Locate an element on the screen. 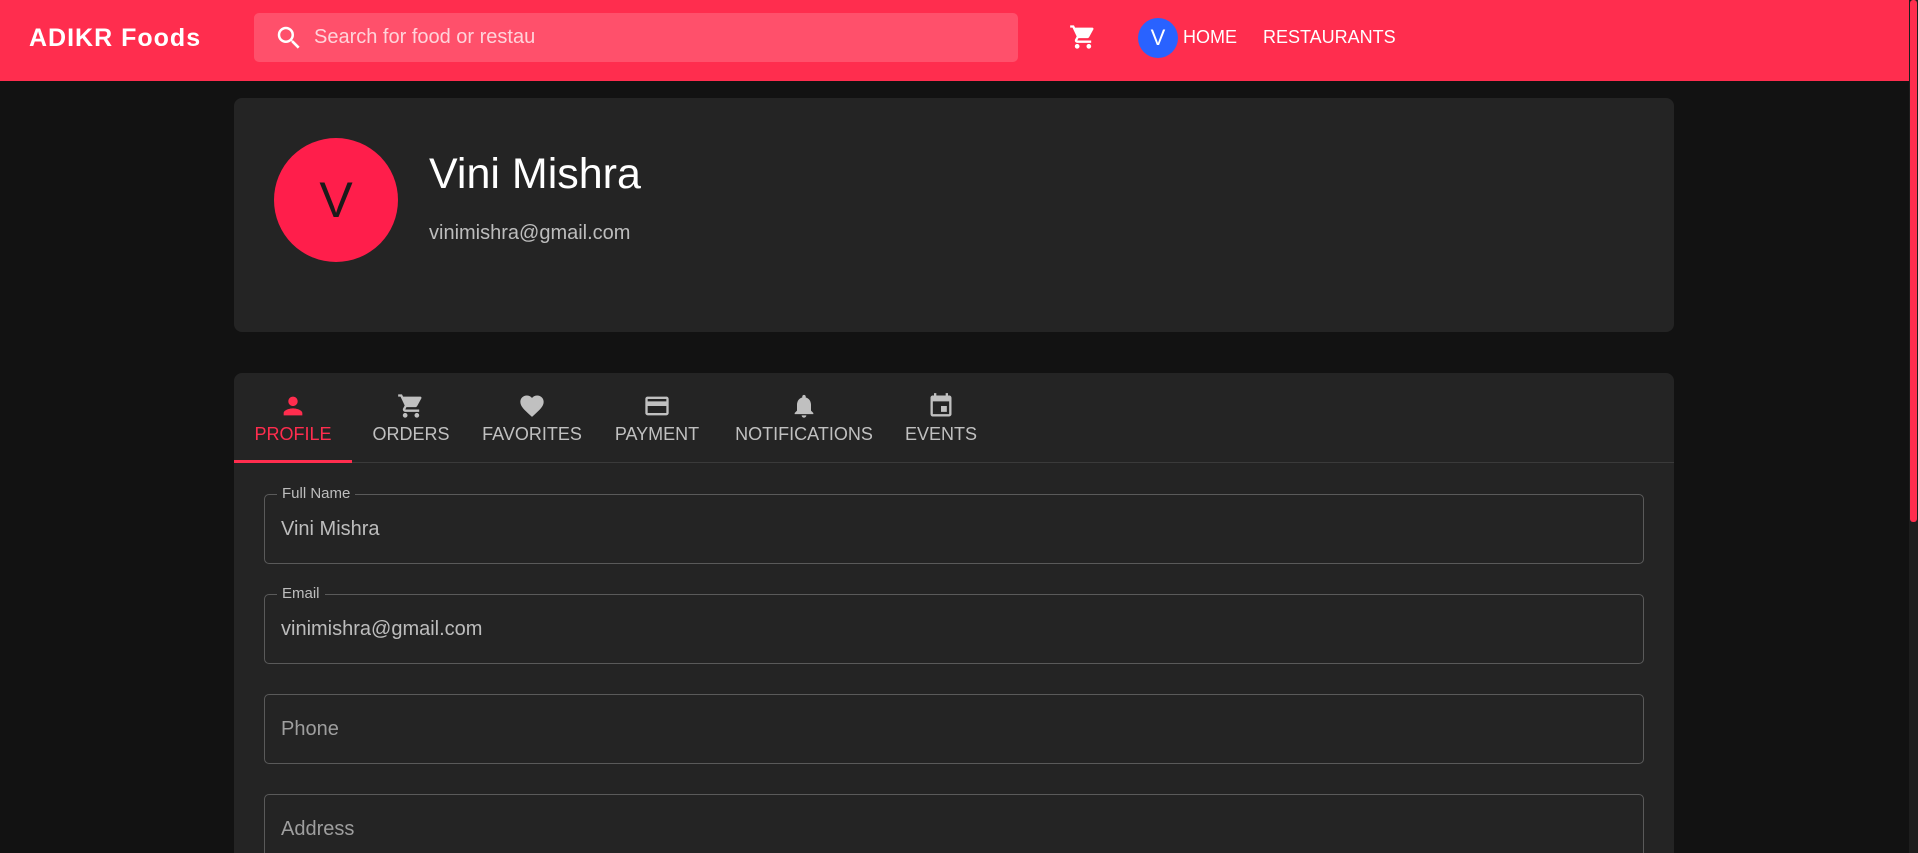 The width and height of the screenshot is (1918, 853). app-bar: ADIKR Foods V HOME RESTAURANTS is located at coordinates (954, 40).